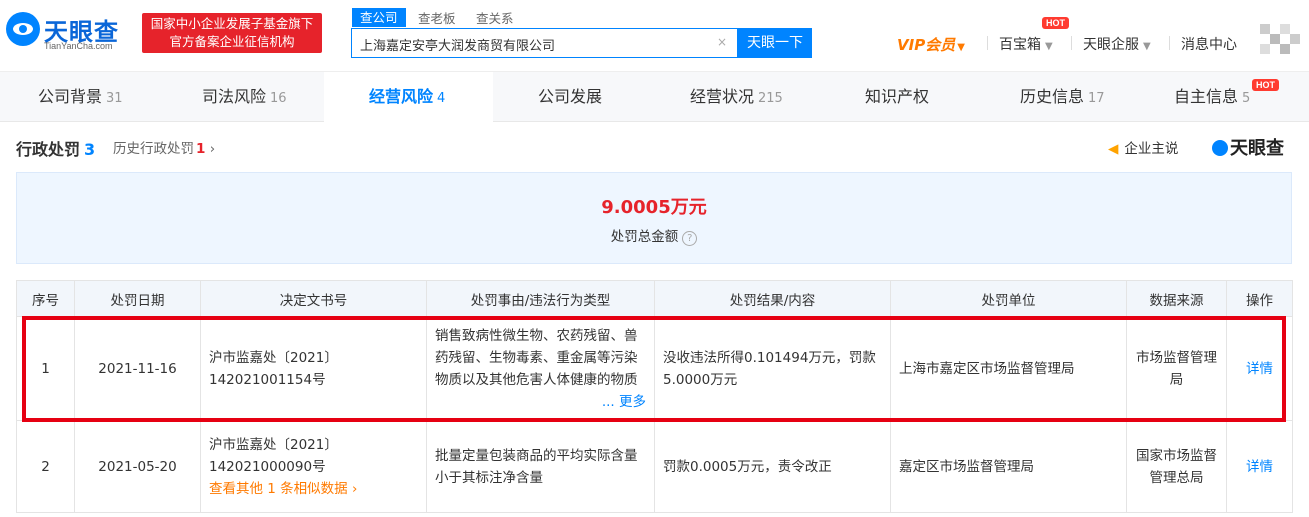 This screenshot has height=517, width=1309. I want to click on enterprise-voice-link: ◀ 企业主说, so click(1143, 147).